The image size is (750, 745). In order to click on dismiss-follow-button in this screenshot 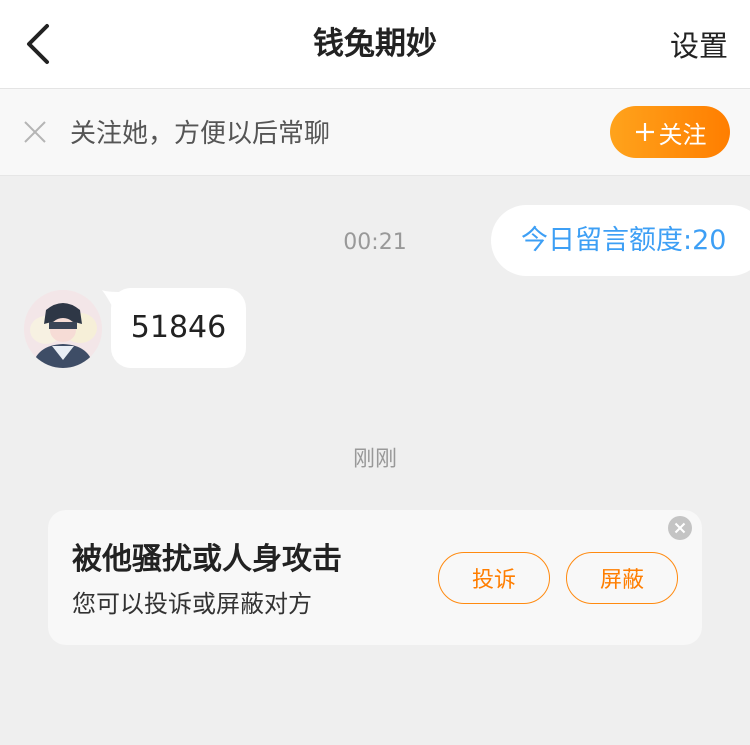, I will do `click(35, 132)`.